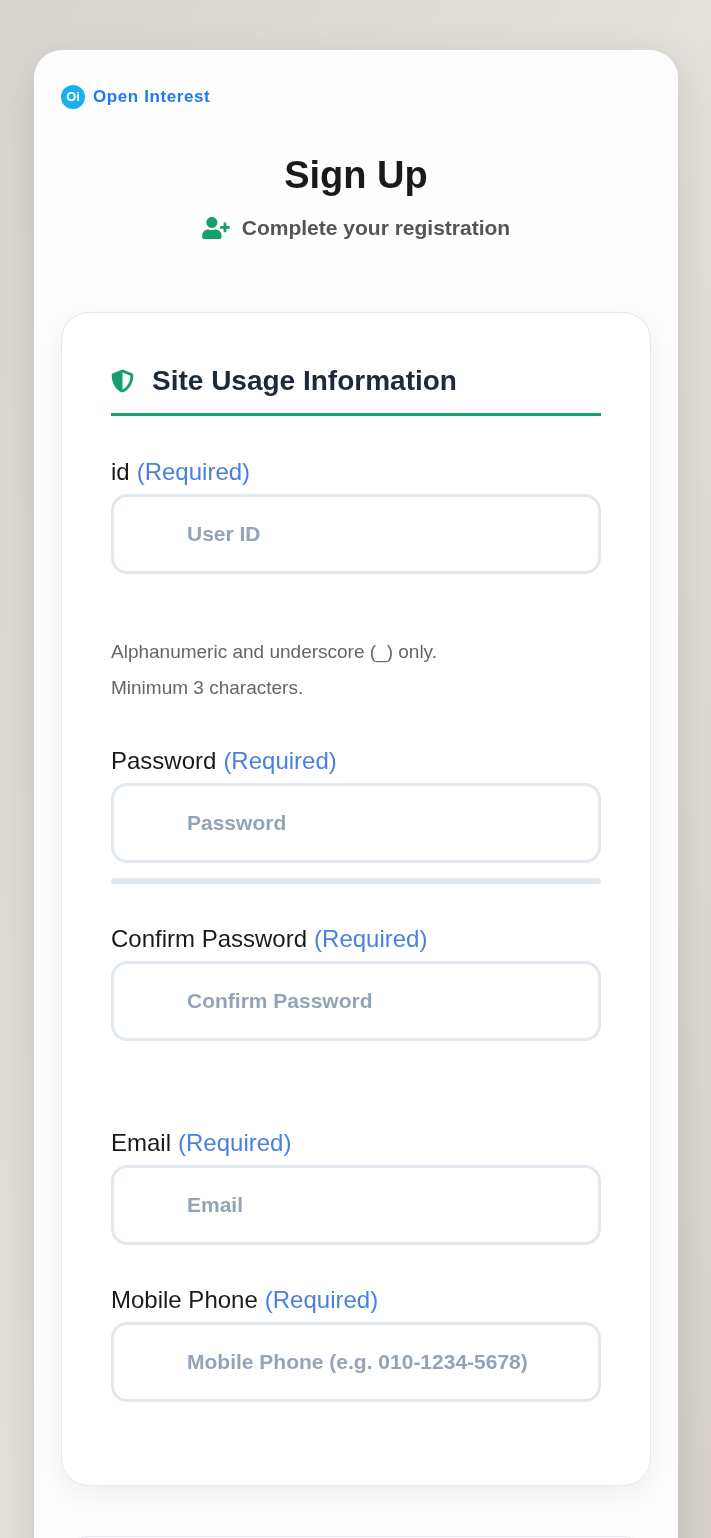  What do you see at coordinates (356, 1000) in the screenshot?
I see `input-field: Confirm Password` at bounding box center [356, 1000].